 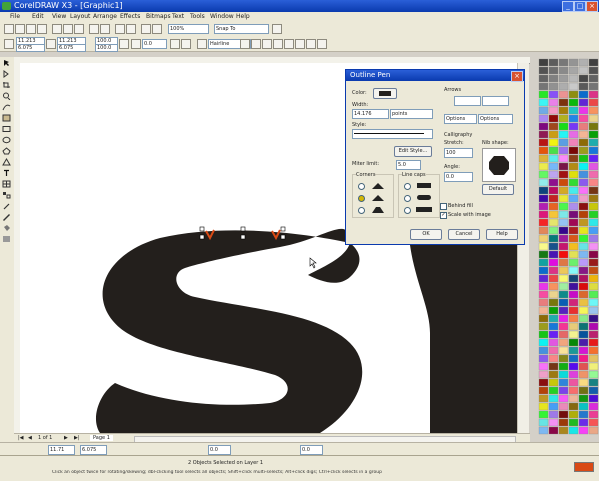 I want to click on menu-file: File, so click(x=15, y=16).